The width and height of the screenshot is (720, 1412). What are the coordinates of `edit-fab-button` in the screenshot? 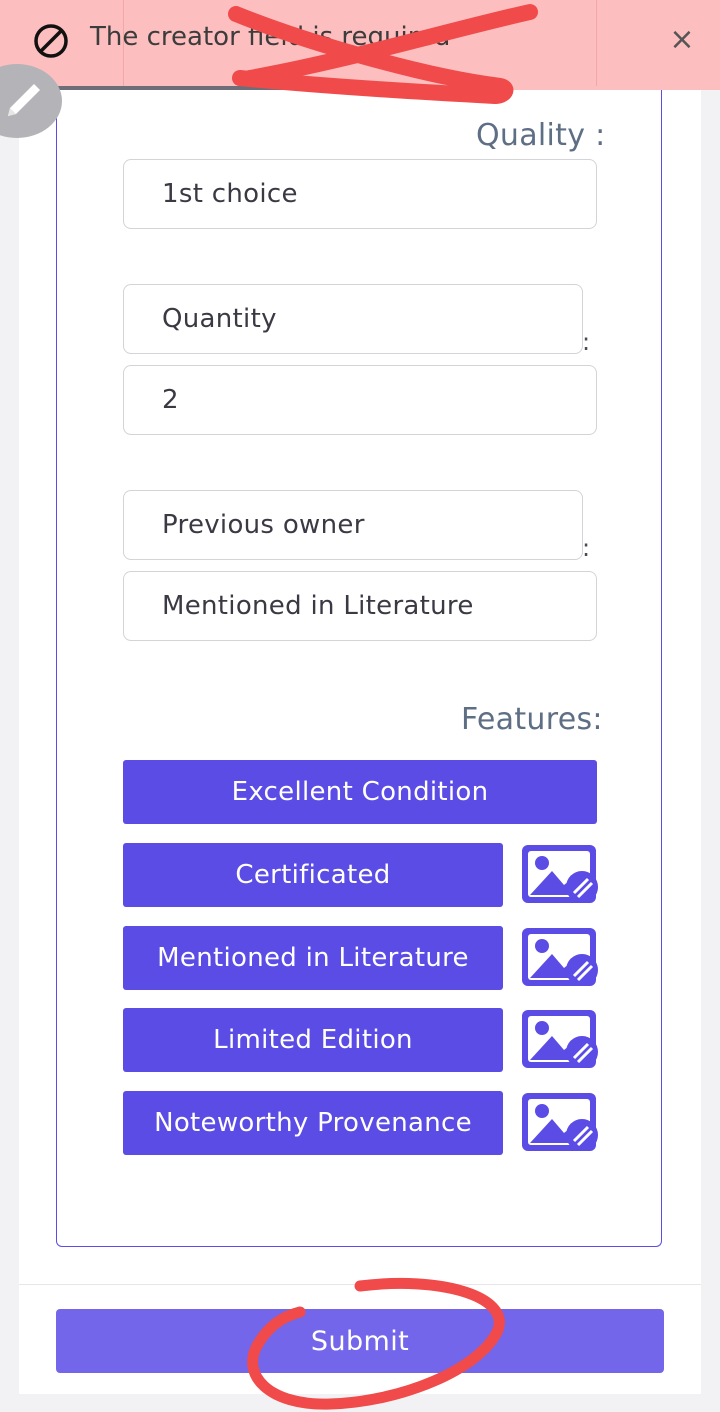 It's located at (31, 101).